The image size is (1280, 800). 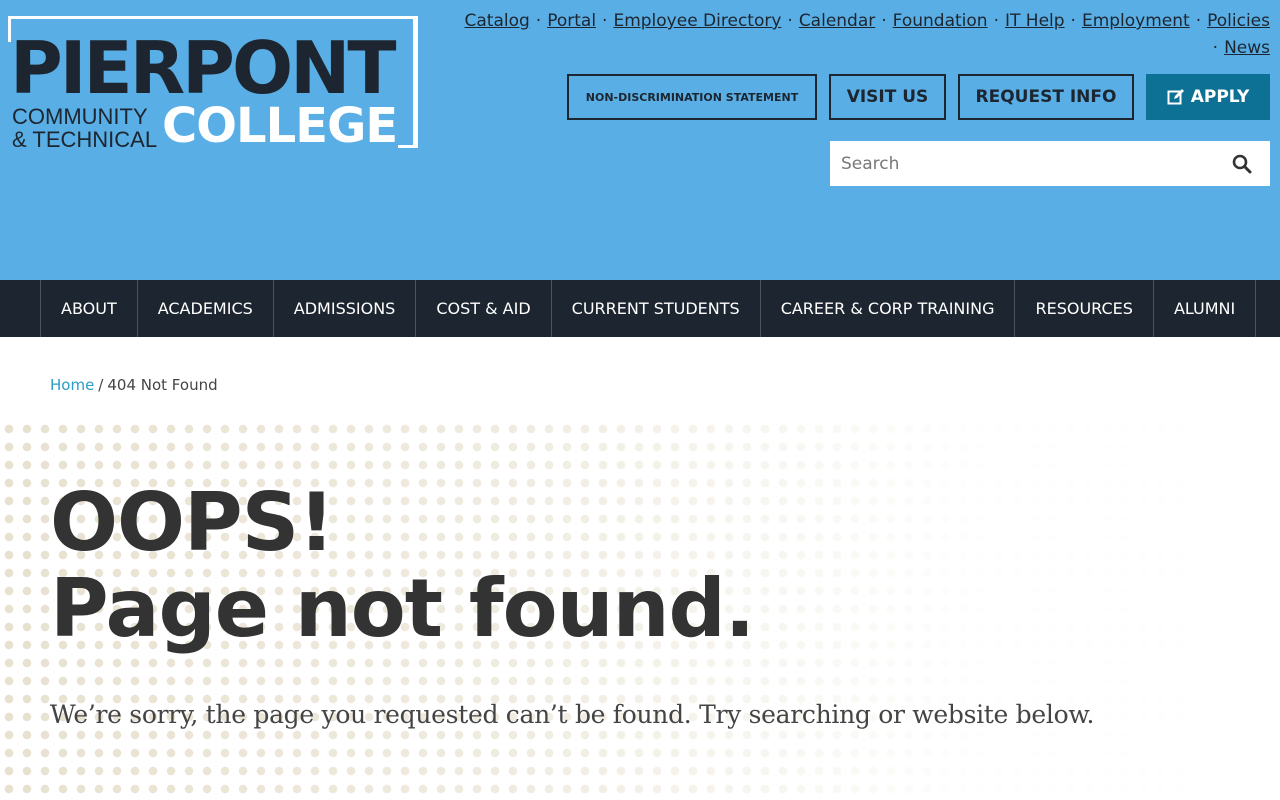 I want to click on search-box, so click(x=1050, y=163).